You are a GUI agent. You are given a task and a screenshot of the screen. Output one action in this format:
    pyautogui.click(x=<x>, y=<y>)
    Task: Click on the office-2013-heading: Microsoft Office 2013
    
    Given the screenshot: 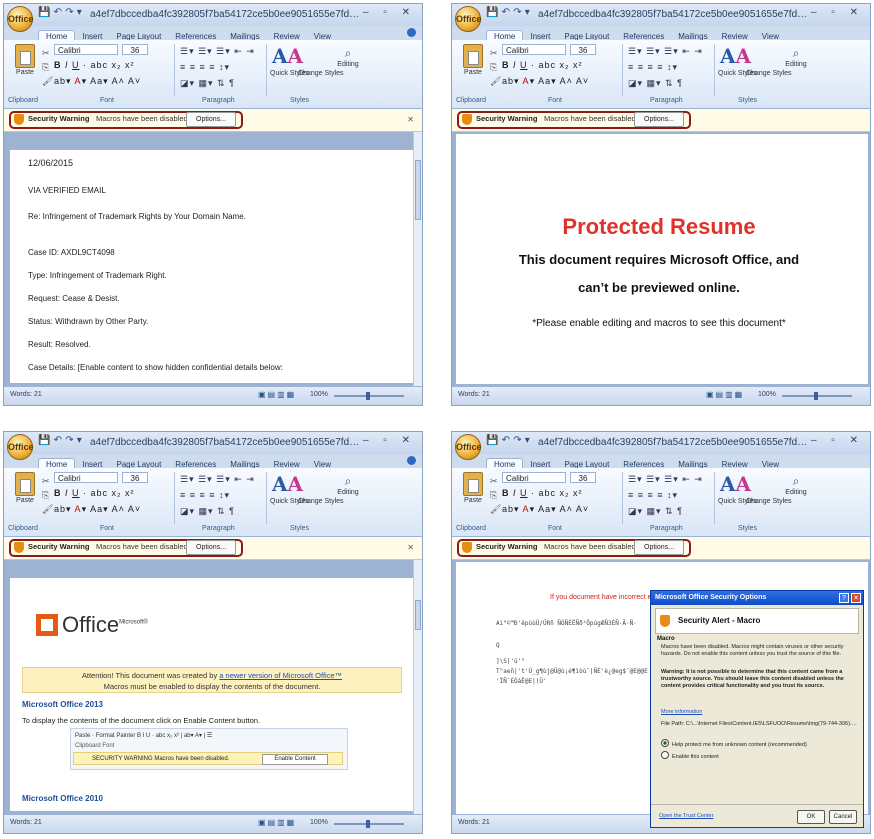 What is the action you would take?
    pyautogui.click(x=62, y=704)
    